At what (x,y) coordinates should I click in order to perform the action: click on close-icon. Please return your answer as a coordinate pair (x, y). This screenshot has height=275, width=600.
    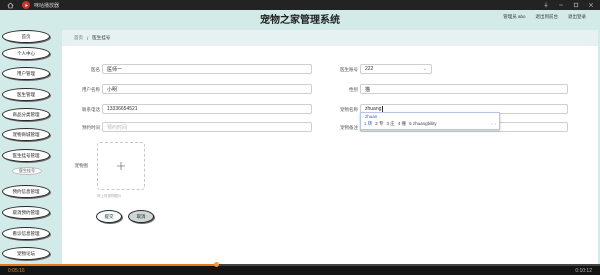
    Looking at the image, I should click on (590, 5).